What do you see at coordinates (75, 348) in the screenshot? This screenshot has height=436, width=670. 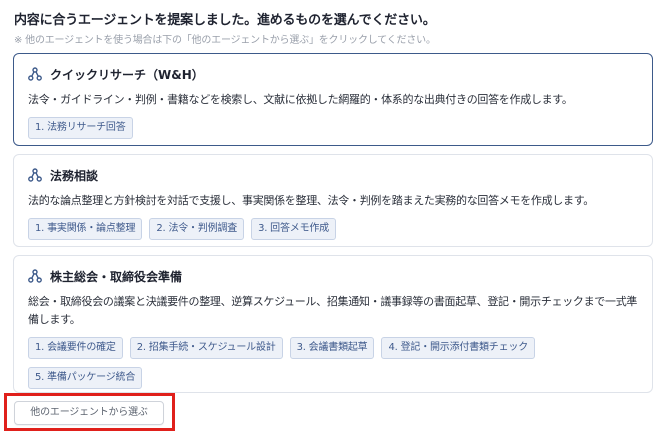 I see `agent-step-tag: 1. 会議要件の確定` at bounding box center [75, 348].